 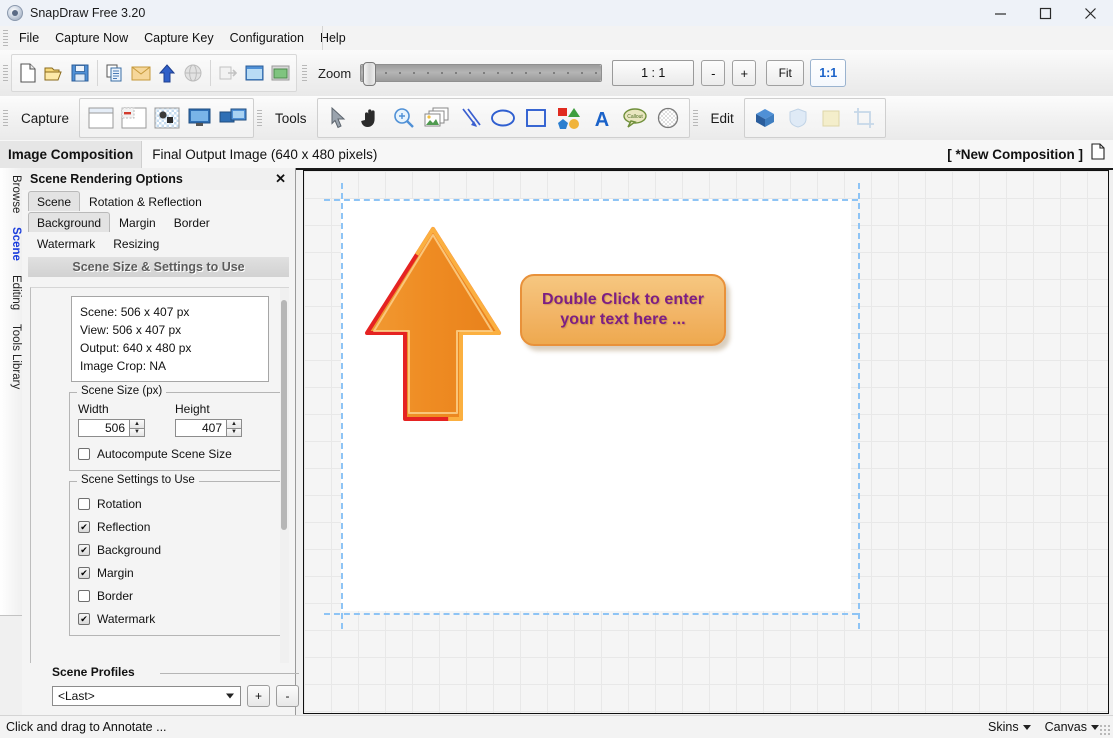 I want to click on export-icon, so click(x=228, y=73).